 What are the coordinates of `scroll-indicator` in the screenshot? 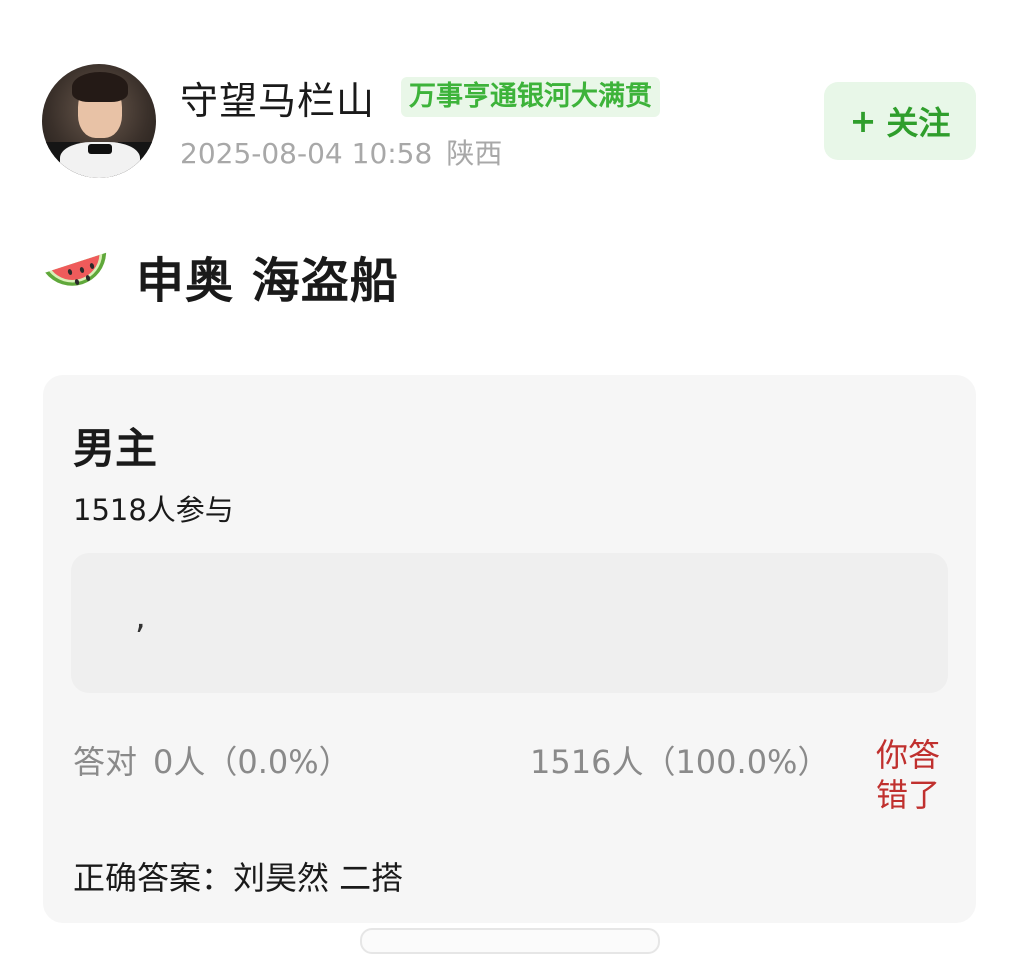 It's located at (510, 941).